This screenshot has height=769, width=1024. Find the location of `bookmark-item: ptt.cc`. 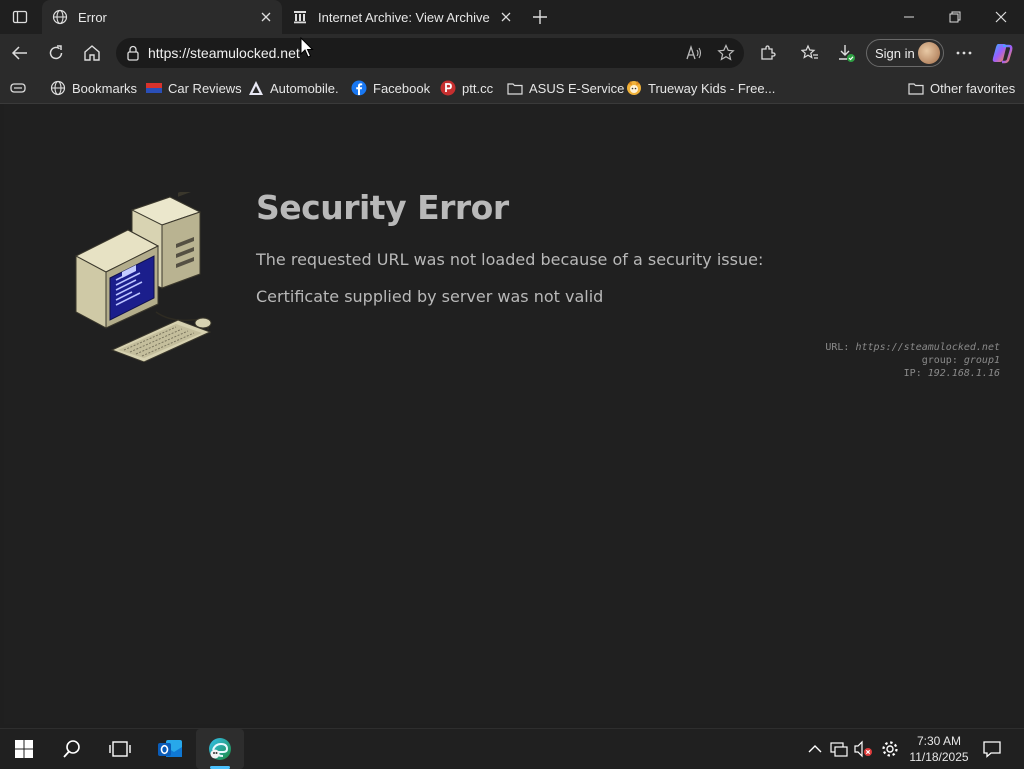

bookmark-item: ptt.cc is located at coordinates (466, 88).